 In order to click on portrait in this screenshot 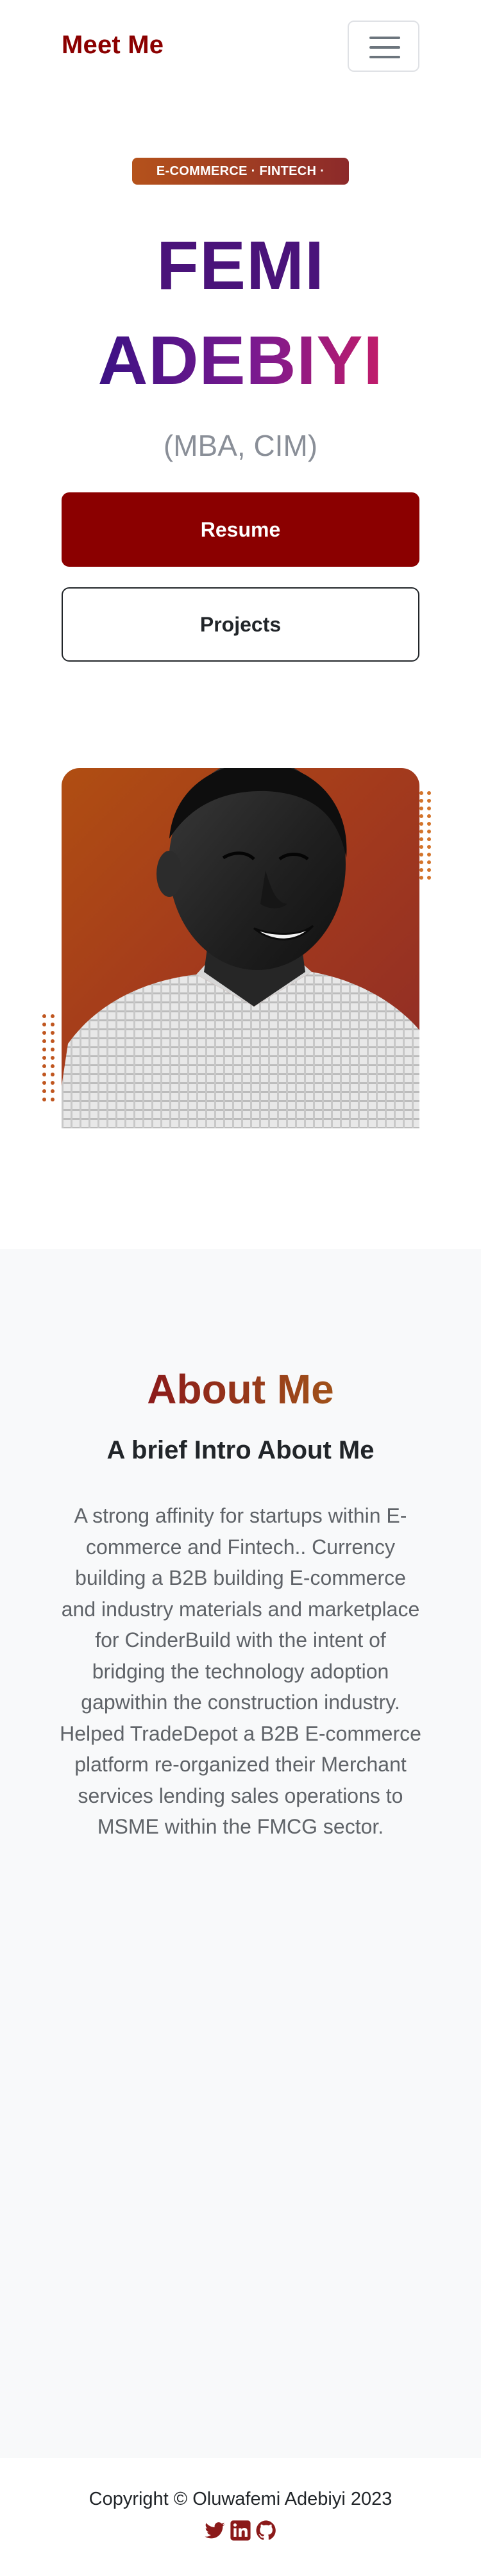, I will do `click(241, 942)`.